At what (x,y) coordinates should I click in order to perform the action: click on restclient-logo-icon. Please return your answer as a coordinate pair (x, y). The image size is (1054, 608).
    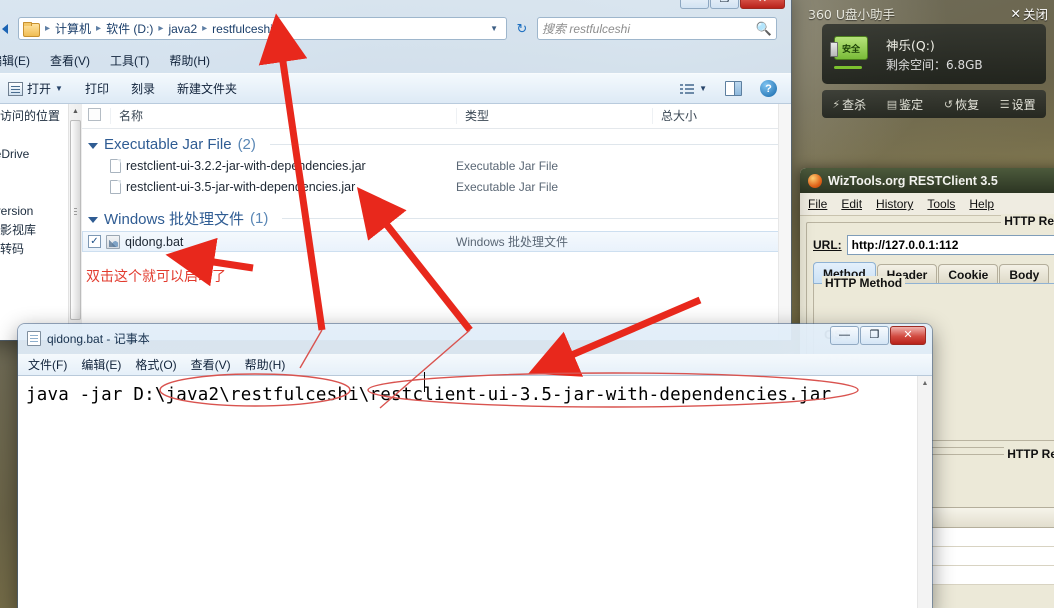
    Looking at the image, I should click on (815, 180).